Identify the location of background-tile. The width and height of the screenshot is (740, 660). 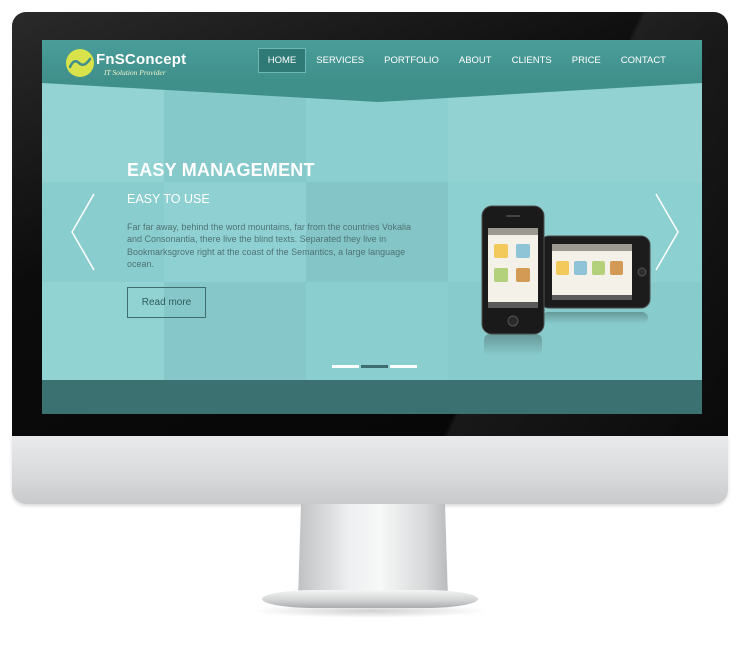
(575, 132).